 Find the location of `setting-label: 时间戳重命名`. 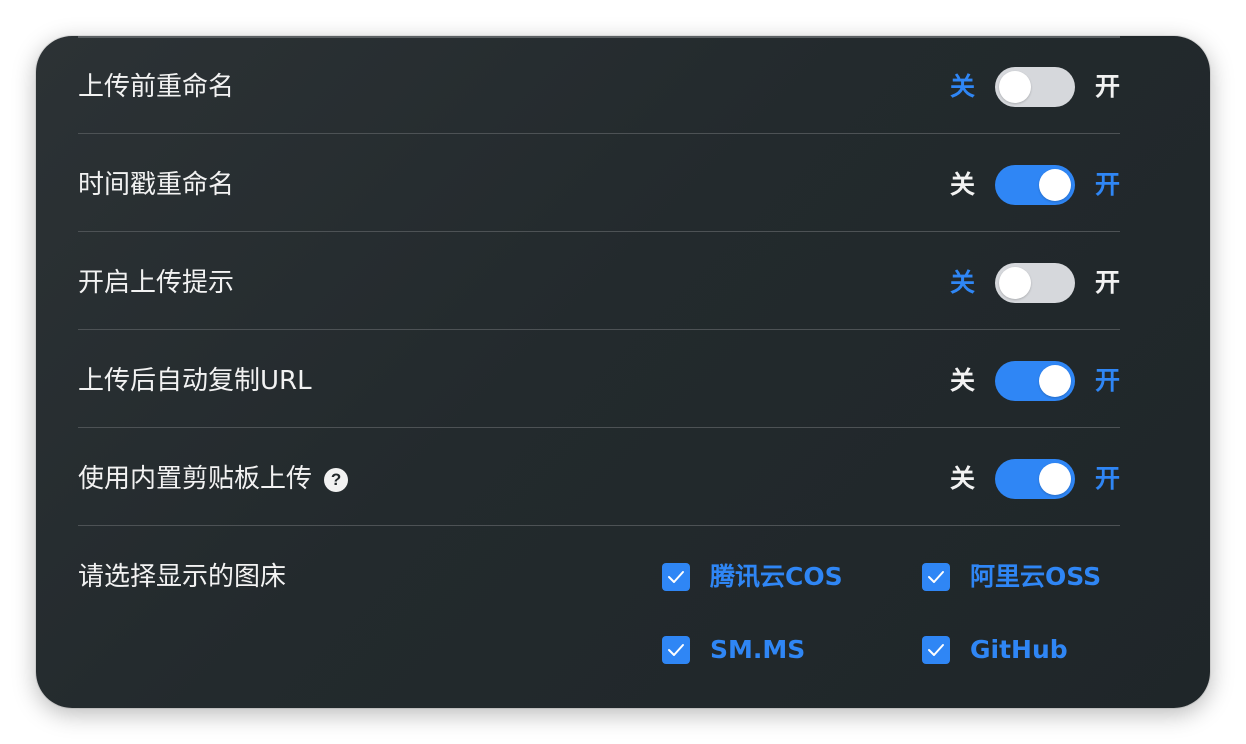

setting-label: 时间戳重命名 is located at coordinates (156, 185).